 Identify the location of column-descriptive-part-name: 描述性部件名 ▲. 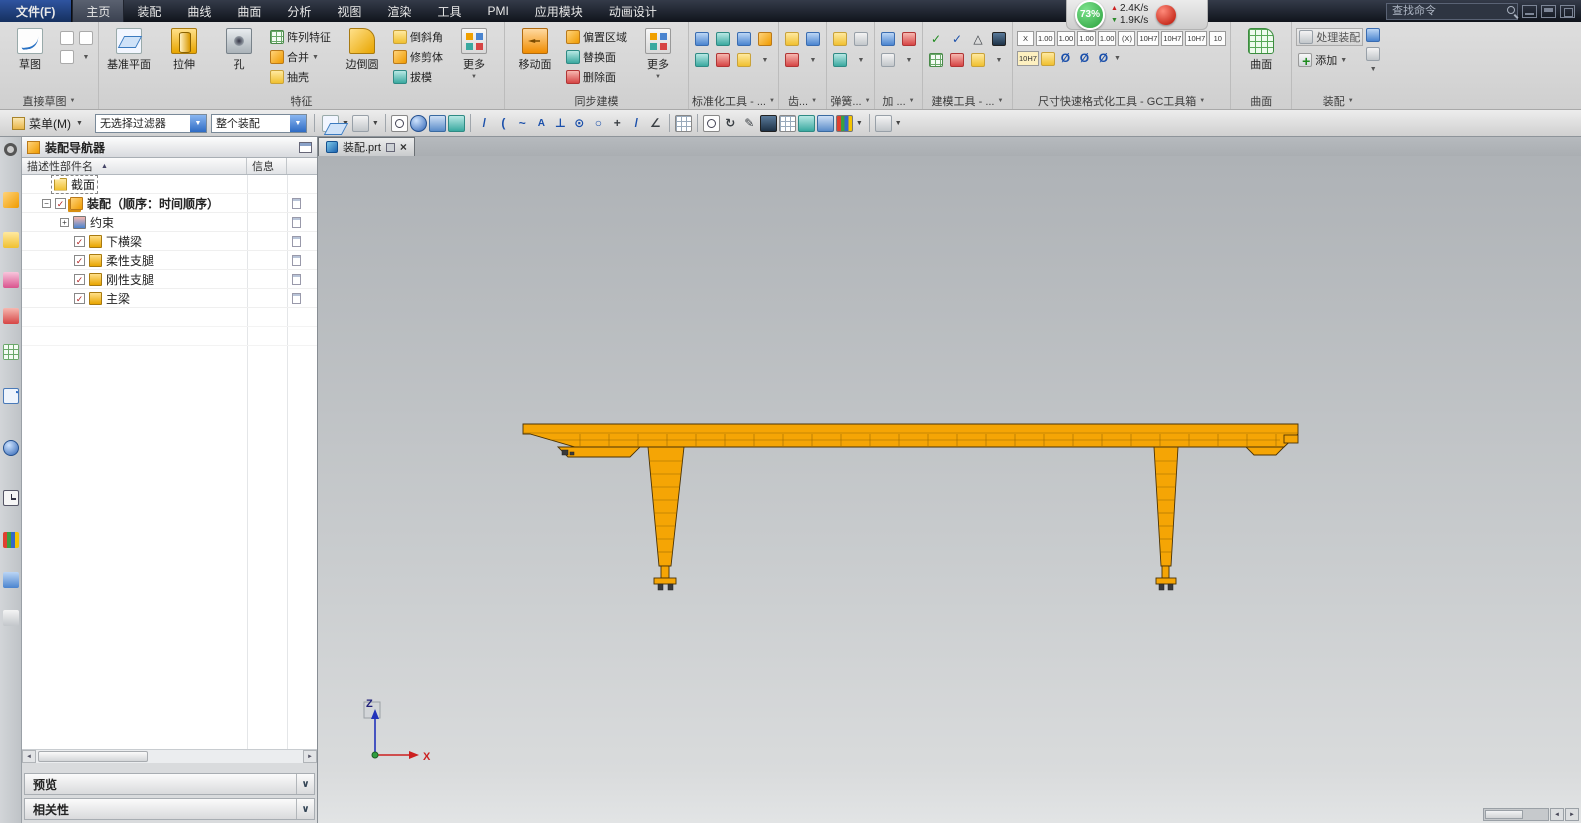
(134, 166).